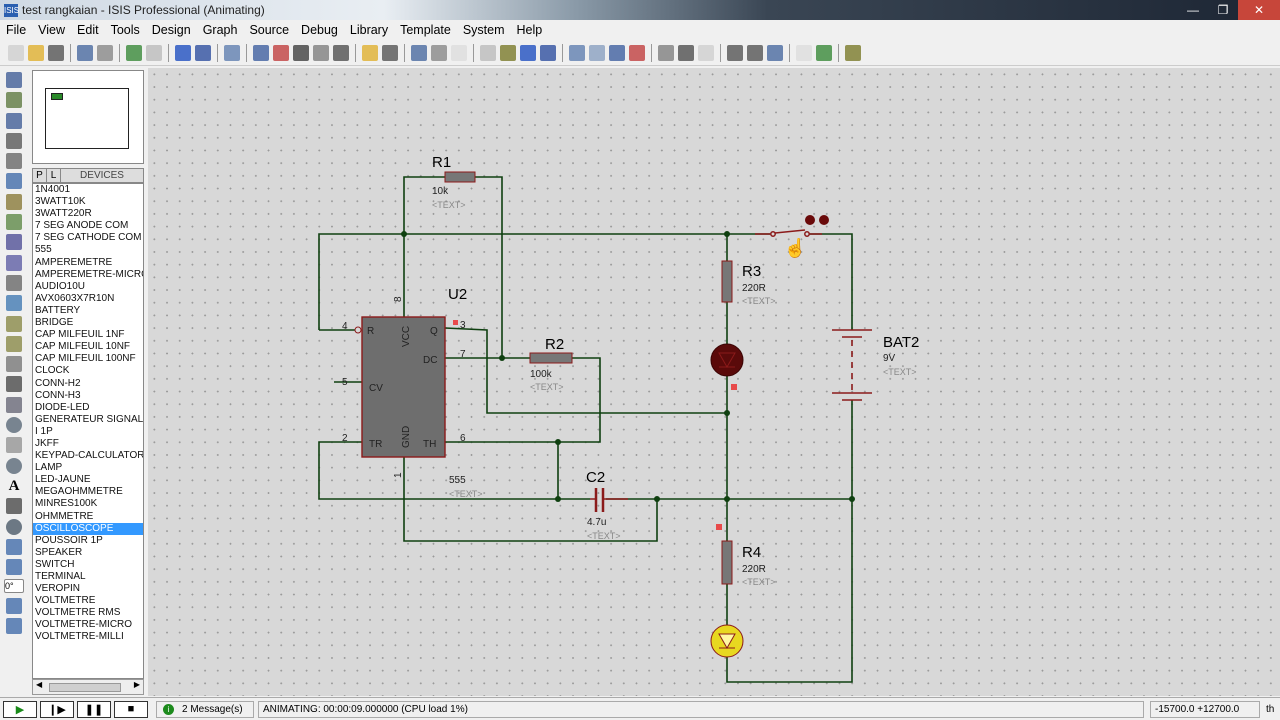  What do you see at coordinates (727, 562) in the screenshot?
I see `resistor-r4` at bounding box center [727, 562].